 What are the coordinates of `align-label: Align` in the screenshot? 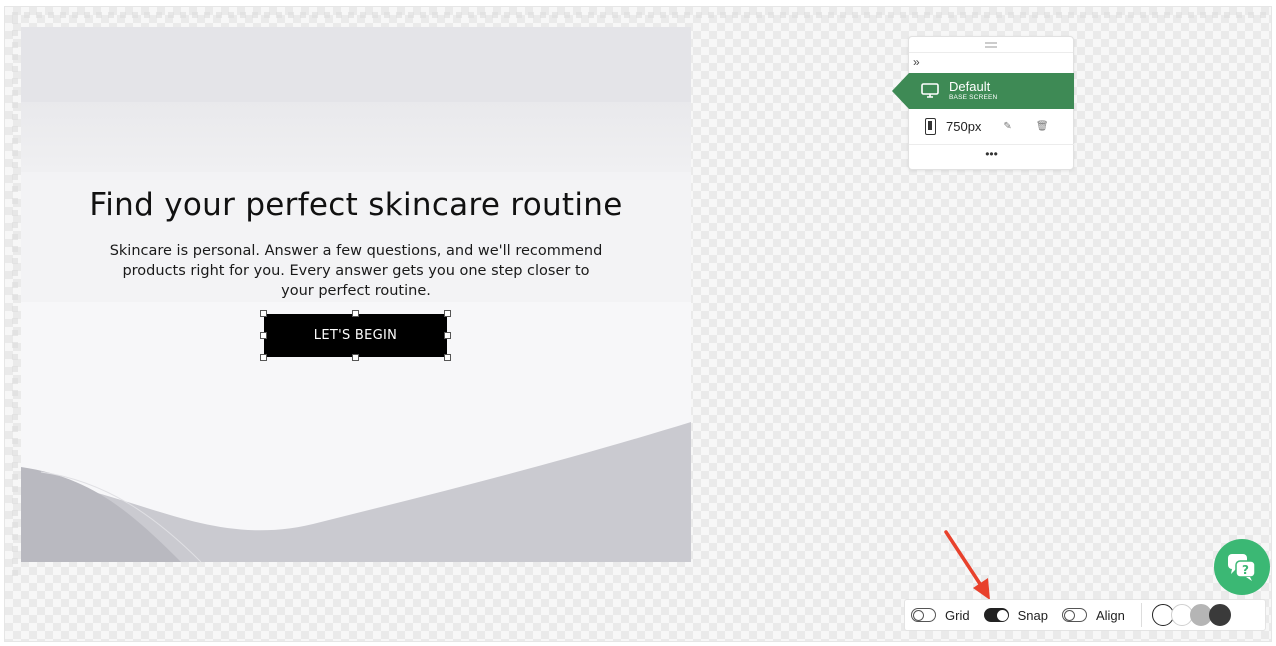 It's located at (1110, 615).